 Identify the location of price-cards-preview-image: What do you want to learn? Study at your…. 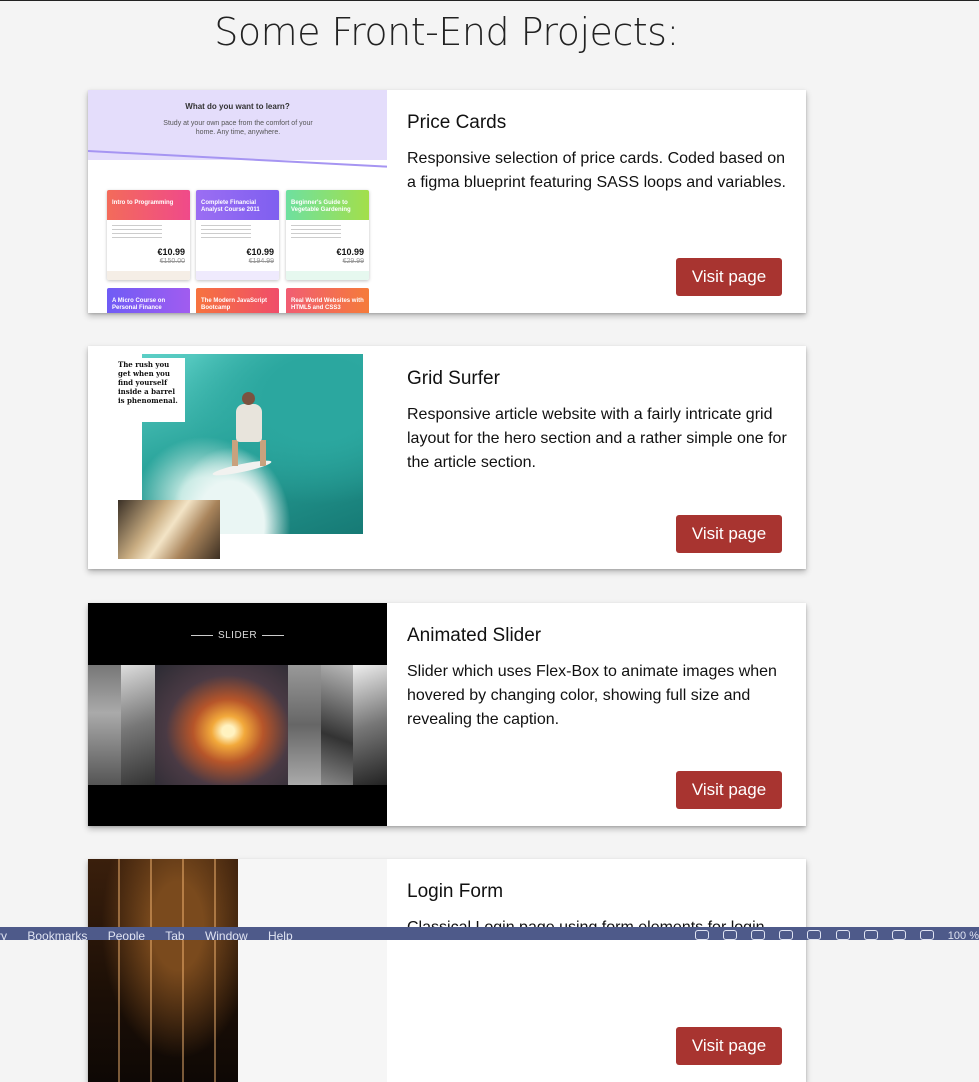
(237, 201).